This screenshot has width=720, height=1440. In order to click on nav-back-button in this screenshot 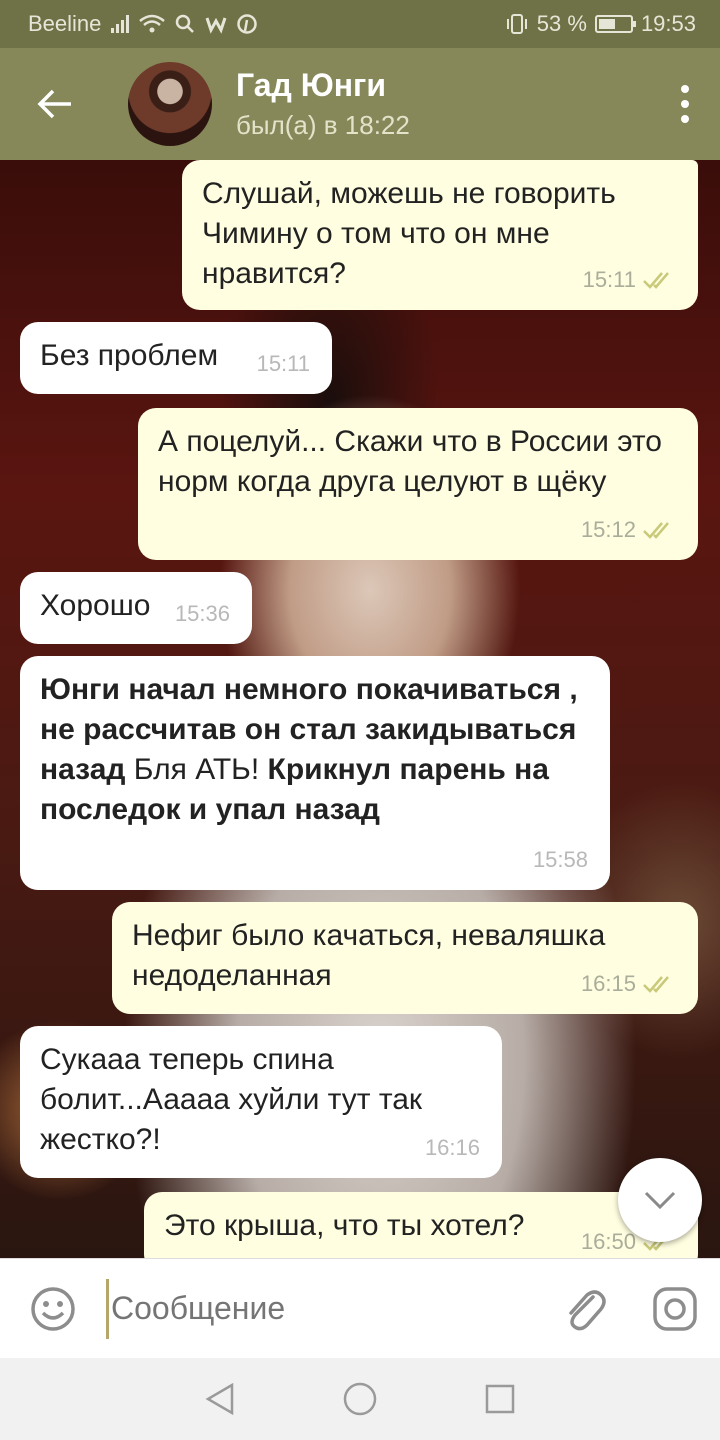, I will do `click(220, 1399)`.